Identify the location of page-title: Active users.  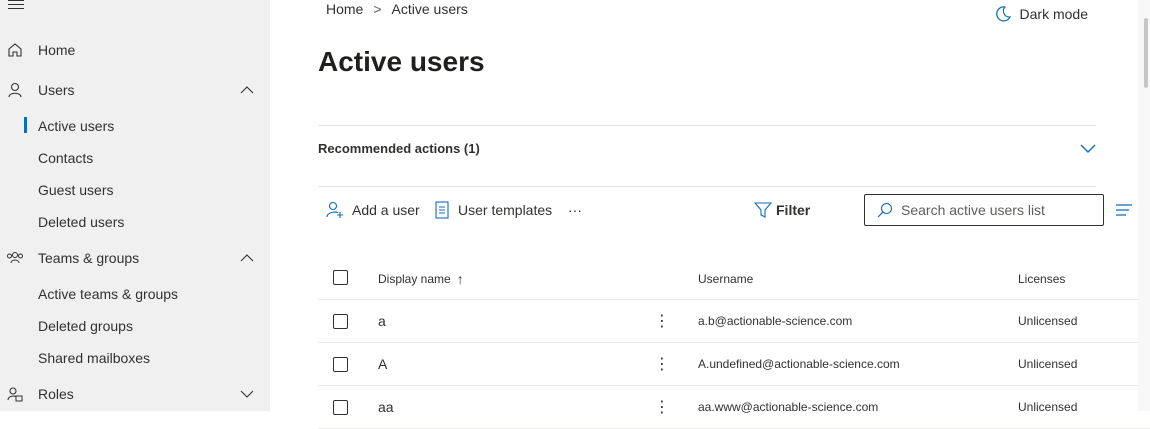
(401, 61).